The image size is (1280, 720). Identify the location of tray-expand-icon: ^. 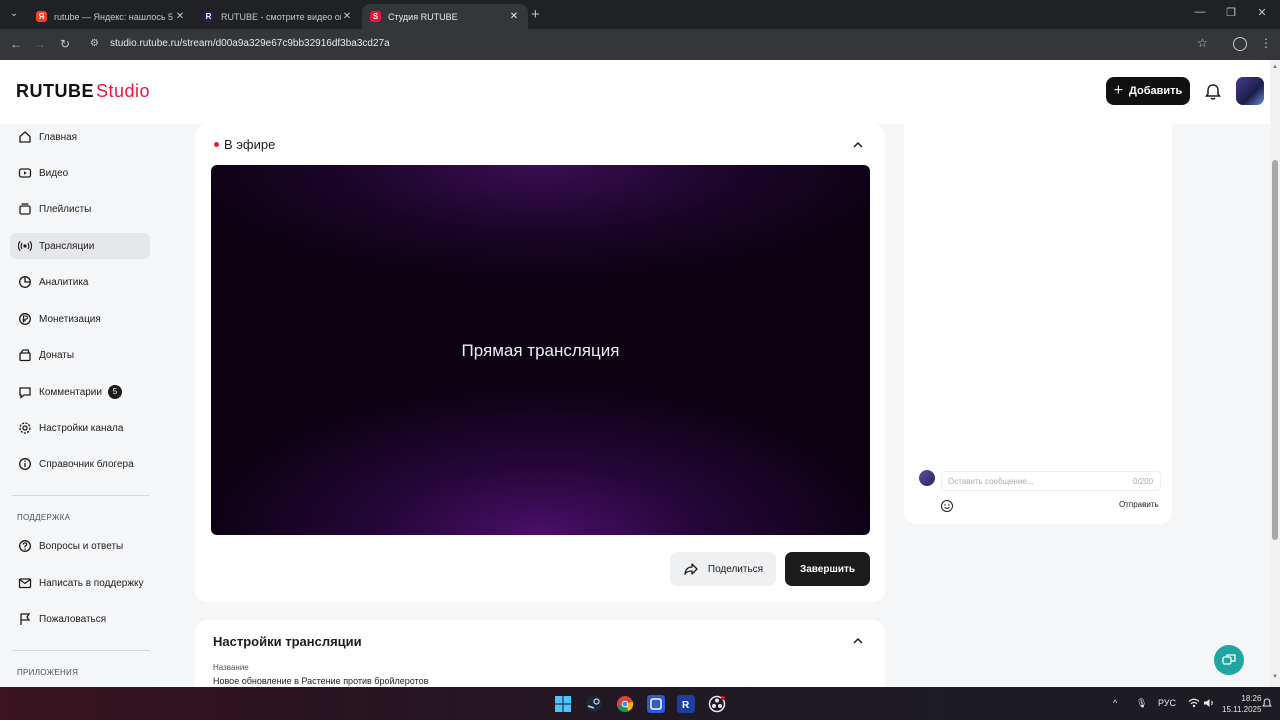
(1115, 703).